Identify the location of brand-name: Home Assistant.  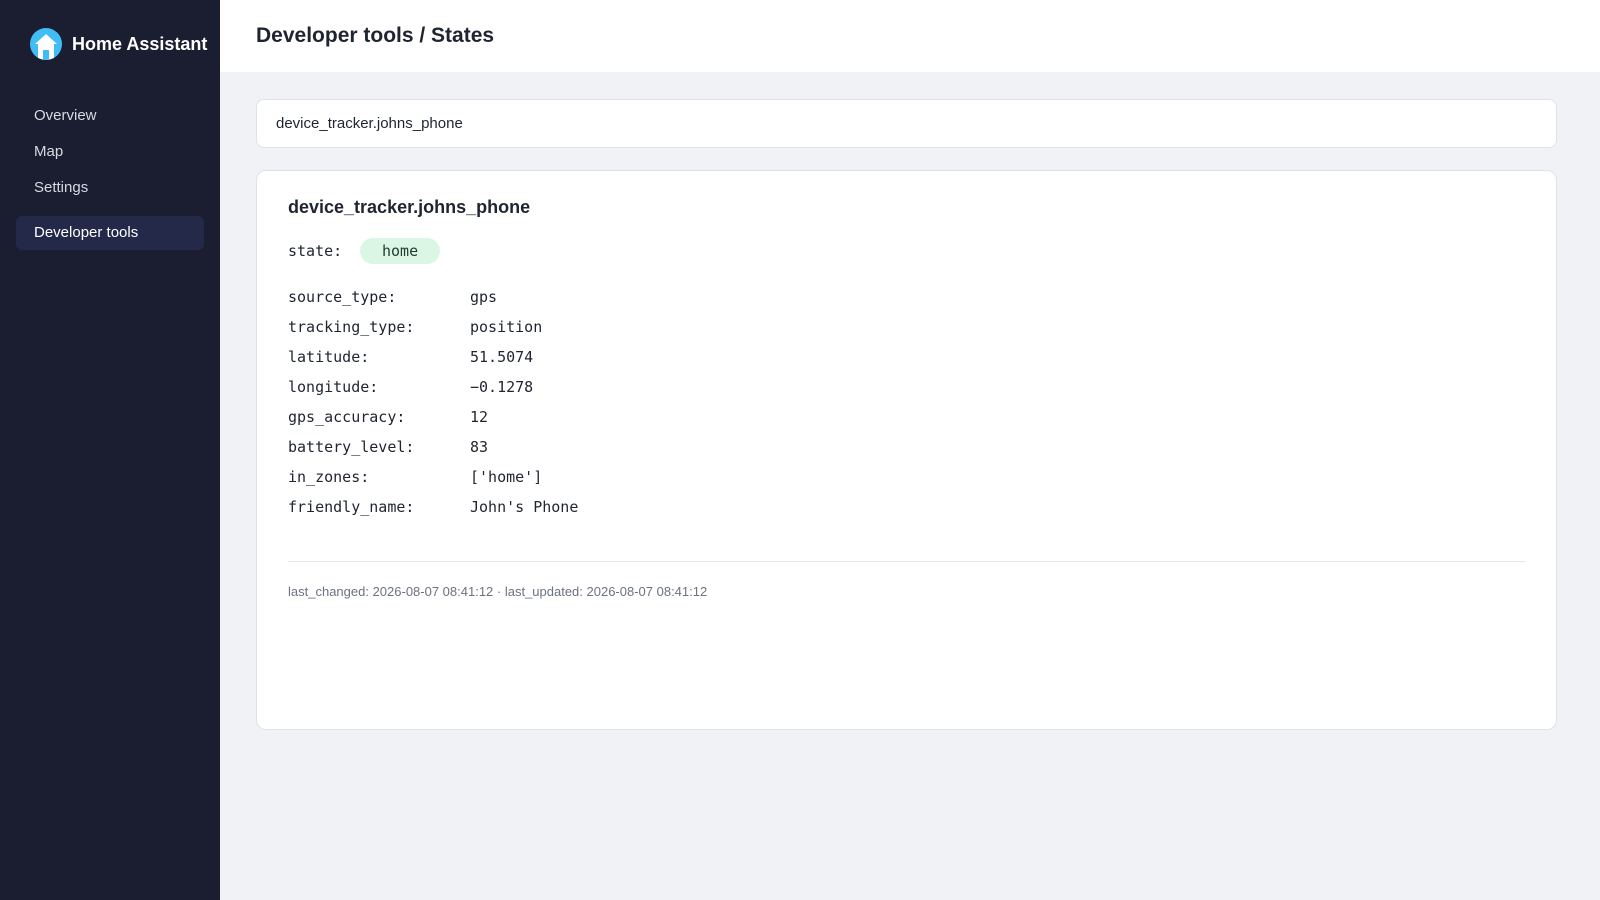
(140, 43).